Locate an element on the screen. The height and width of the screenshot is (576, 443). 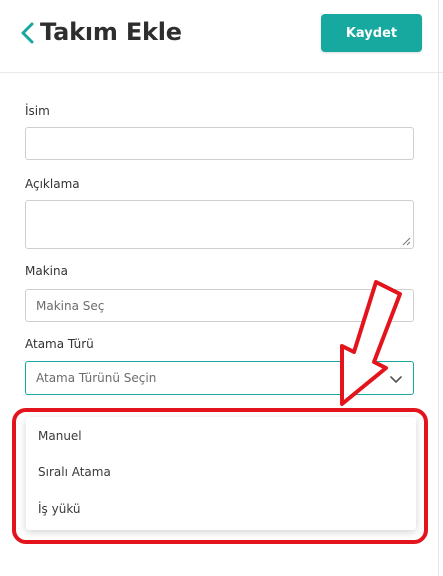
description-textarea is located at coordinates (219, 224).